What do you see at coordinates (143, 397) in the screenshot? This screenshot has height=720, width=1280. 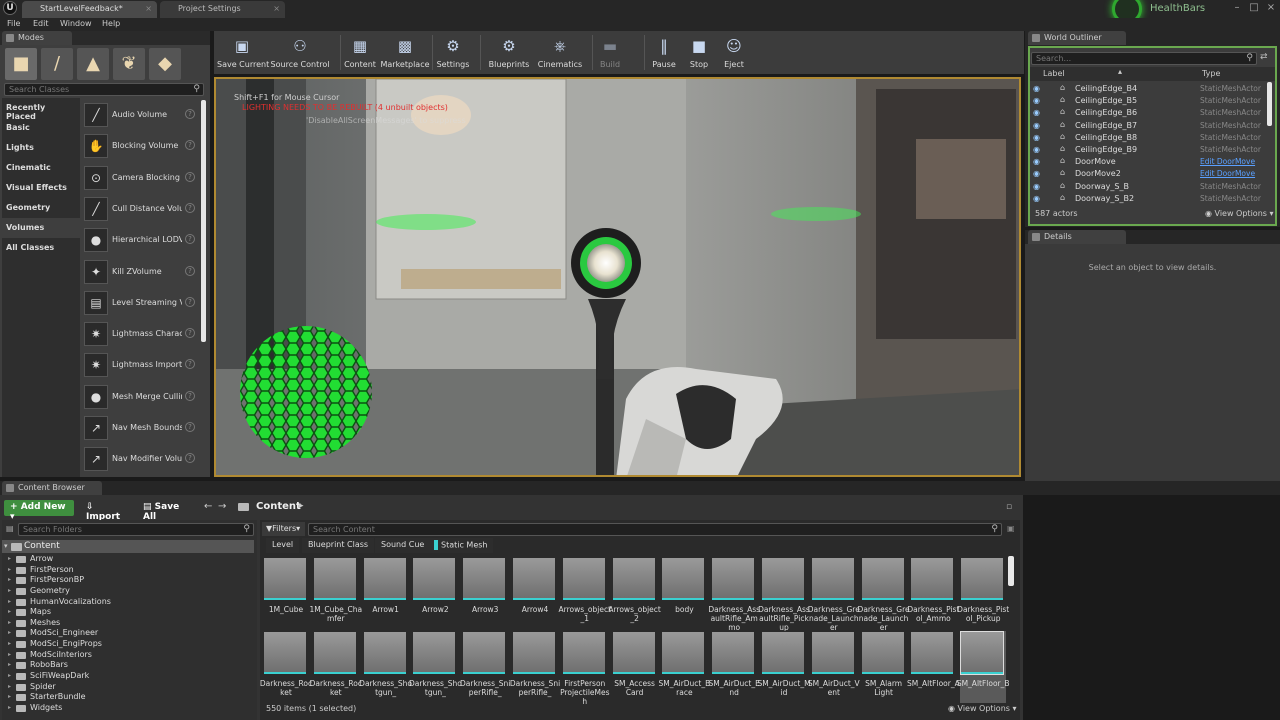 I see `volume-item: ● Mesh Merge Culling Volume?` at bounding box center [143, 397].